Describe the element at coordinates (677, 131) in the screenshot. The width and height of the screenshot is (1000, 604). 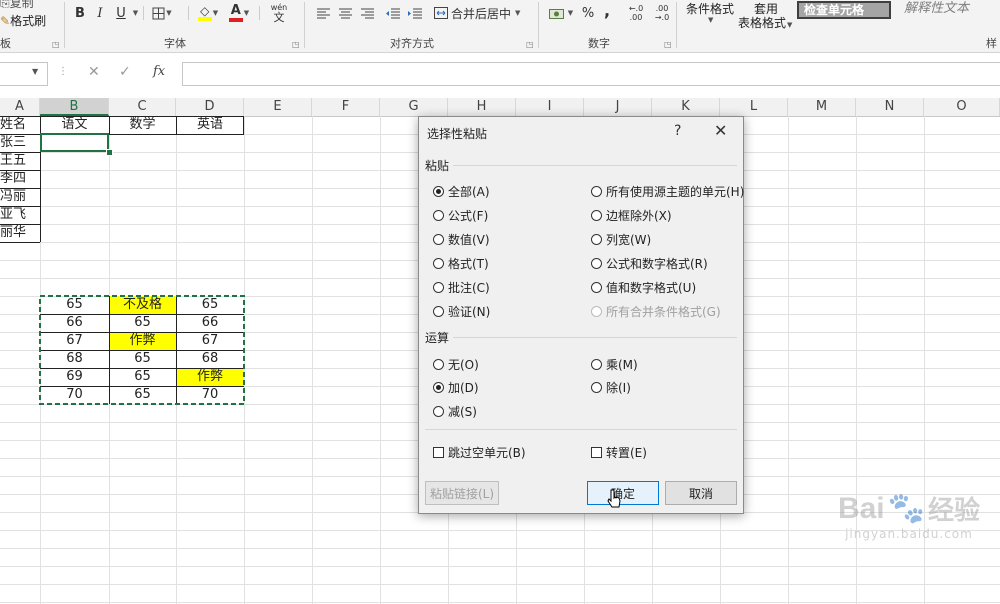
I see `help-icon: ?` at that location.